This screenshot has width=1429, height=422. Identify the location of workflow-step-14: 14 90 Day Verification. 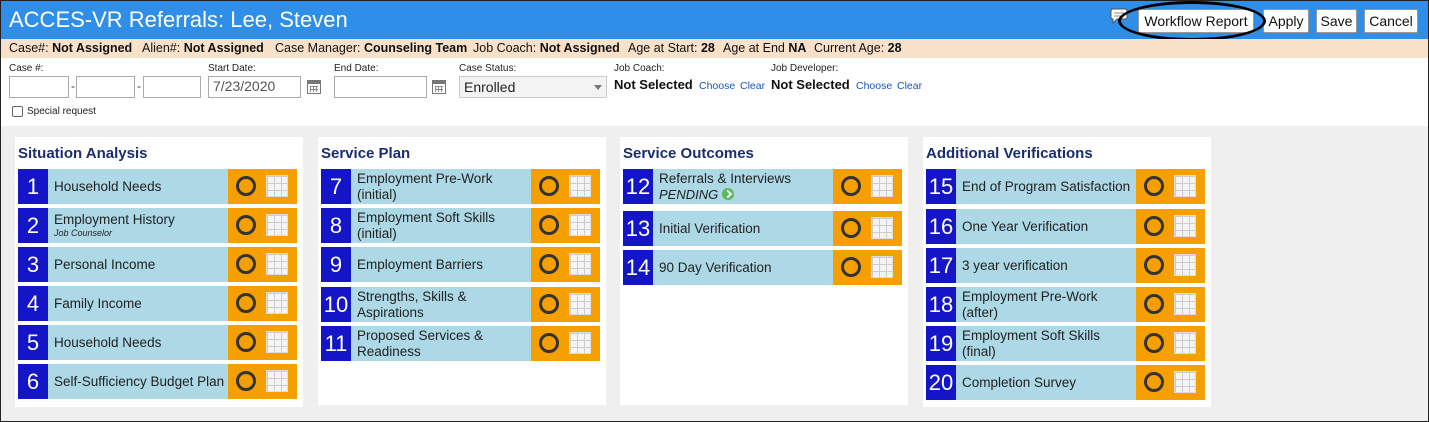
(762, 267).